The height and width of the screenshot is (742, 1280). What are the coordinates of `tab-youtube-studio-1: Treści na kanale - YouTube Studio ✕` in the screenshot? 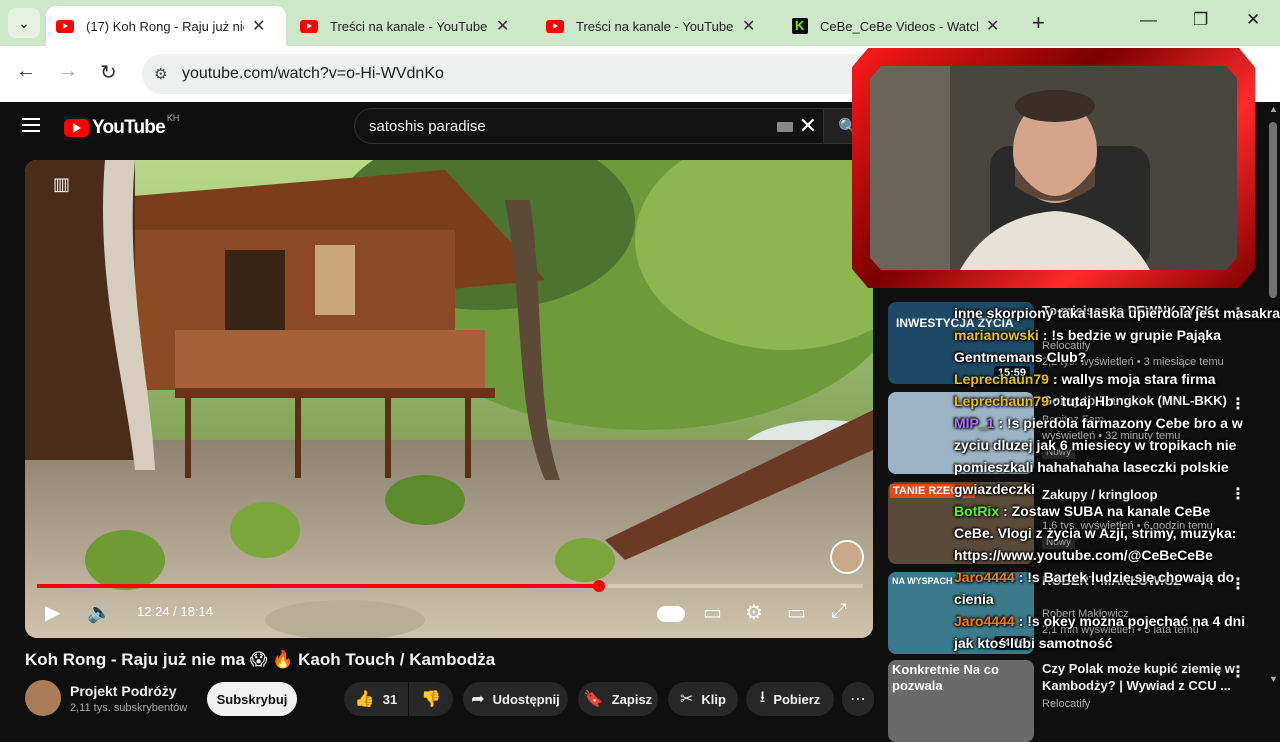 It's located at (410, 26).